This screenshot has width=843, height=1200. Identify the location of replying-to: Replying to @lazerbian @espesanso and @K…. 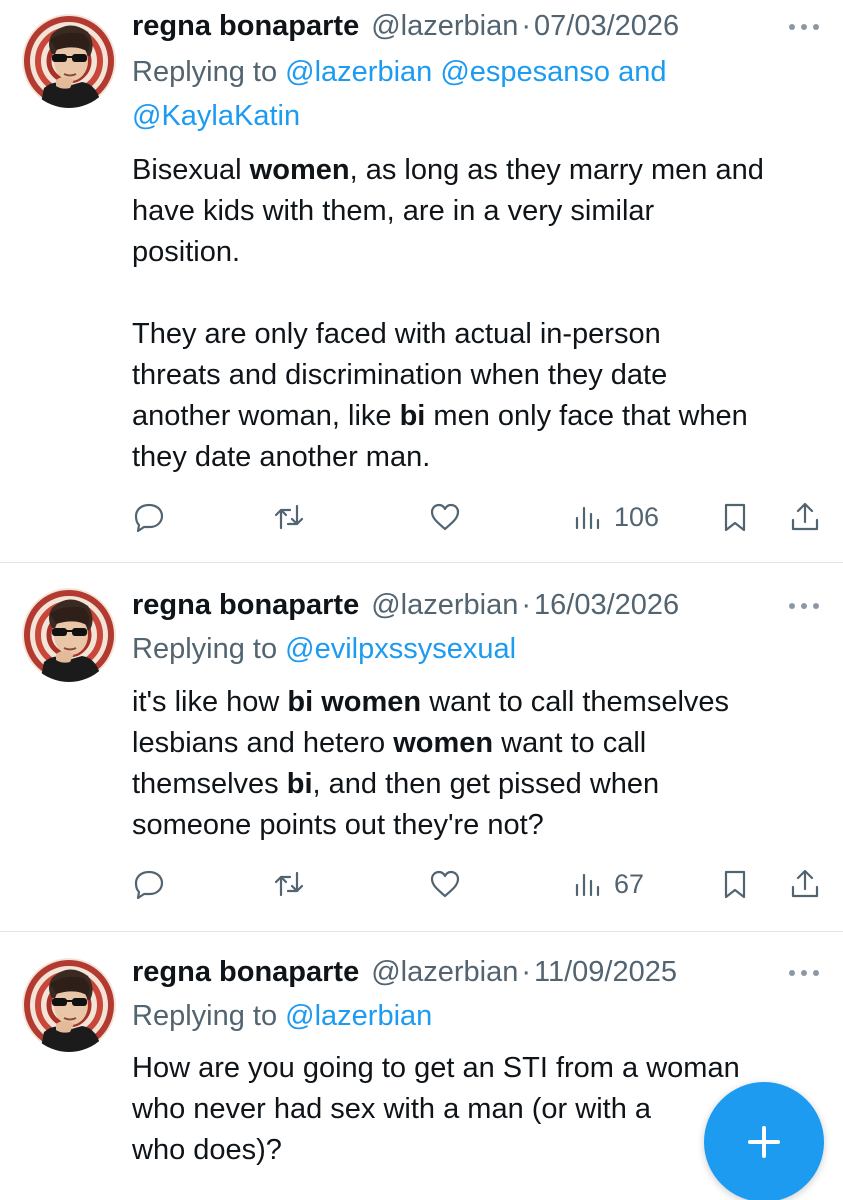
(477, 94).